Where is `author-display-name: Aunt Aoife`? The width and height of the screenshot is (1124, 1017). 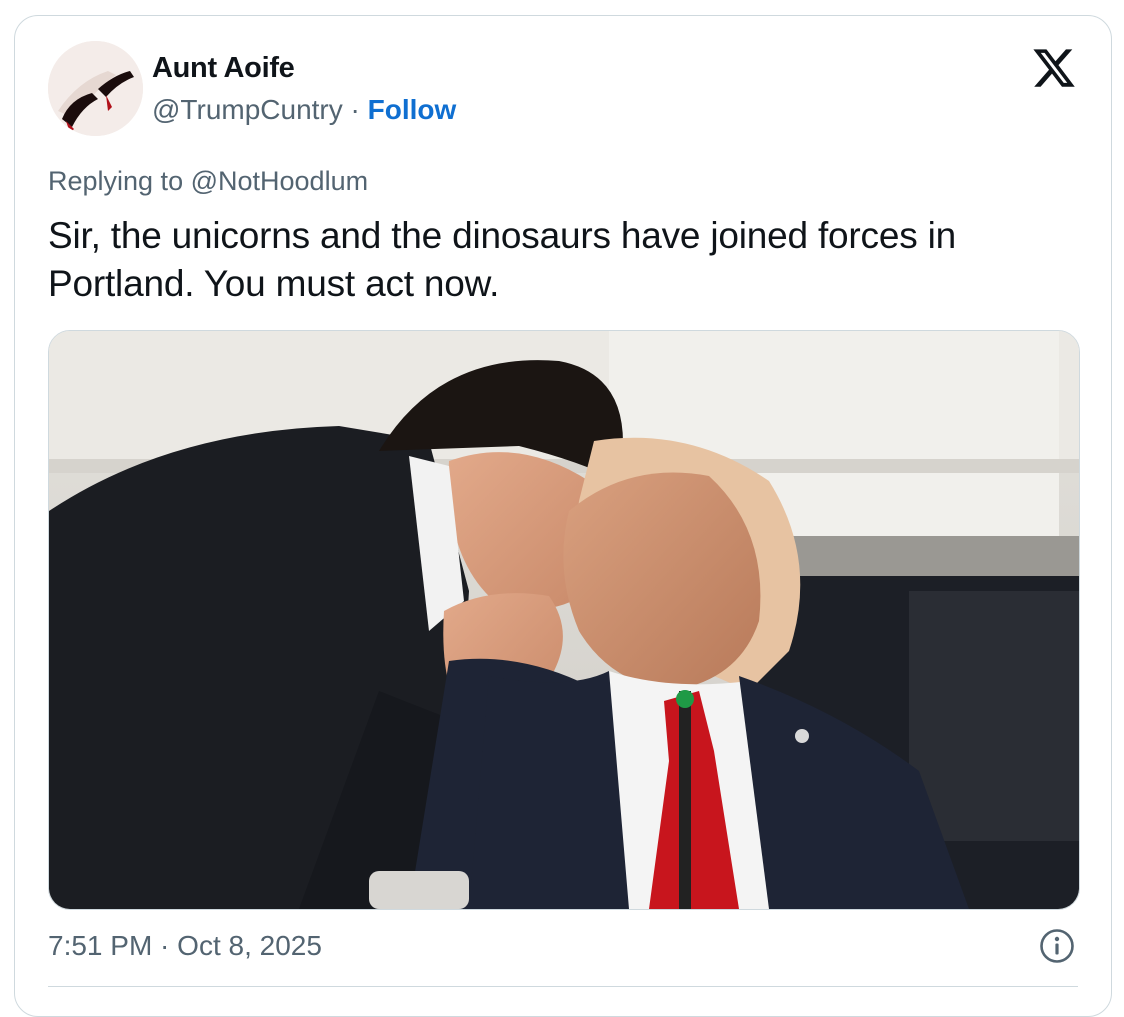 author-display-name: Aunt Aoife is located at coordinates (223, 68).